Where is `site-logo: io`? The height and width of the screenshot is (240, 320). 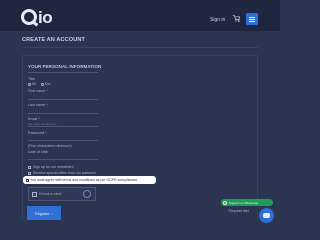 site-logo: io is located at coordinates (37, 17).